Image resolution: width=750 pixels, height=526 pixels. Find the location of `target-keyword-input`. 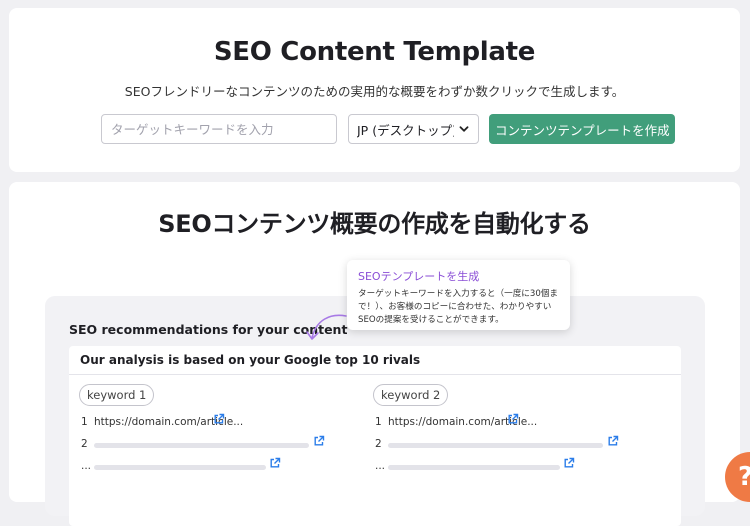

target-keyword-input is located at coordinates (219, 129).